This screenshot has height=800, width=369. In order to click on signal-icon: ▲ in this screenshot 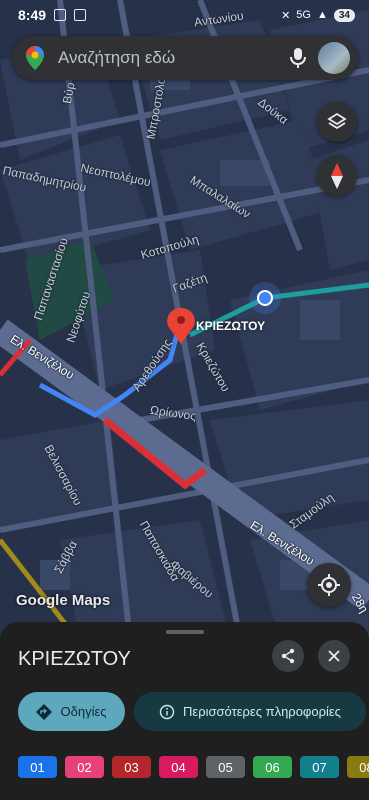, I will do `click(322, 15)`.